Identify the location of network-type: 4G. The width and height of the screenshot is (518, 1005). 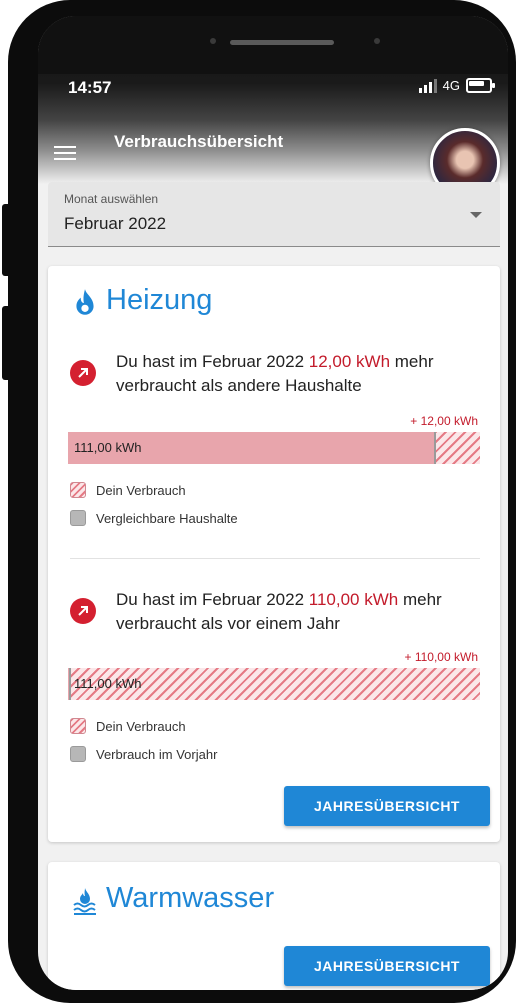
(451, 85).